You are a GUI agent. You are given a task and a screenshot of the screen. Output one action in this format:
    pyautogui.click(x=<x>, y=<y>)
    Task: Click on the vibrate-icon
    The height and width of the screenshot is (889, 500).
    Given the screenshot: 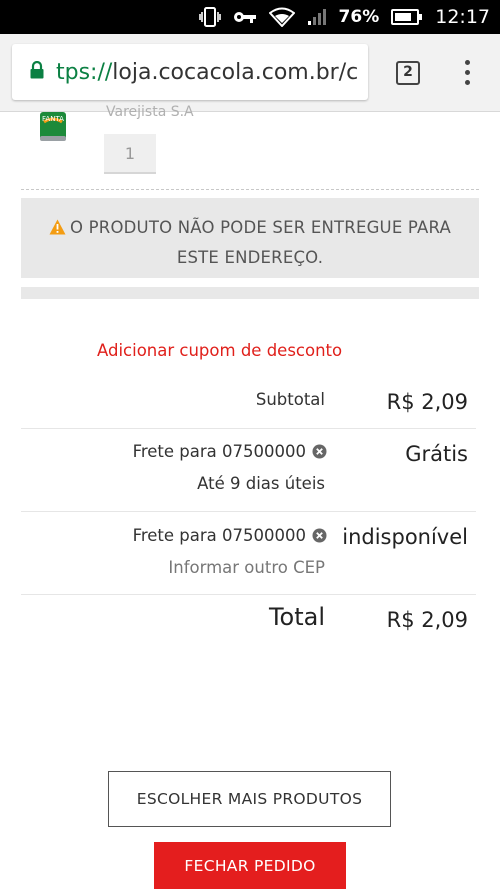 What is the action you would take?
    pyautogui.click(x=209, y=17)
    